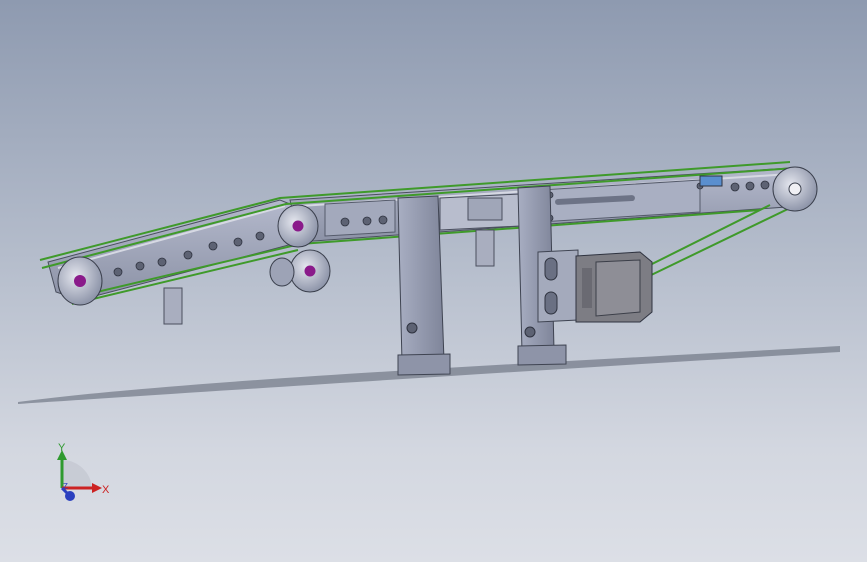 This screenshot has width=867, height=562. I want to click on z-axis-label: Z, so click(65, 486).